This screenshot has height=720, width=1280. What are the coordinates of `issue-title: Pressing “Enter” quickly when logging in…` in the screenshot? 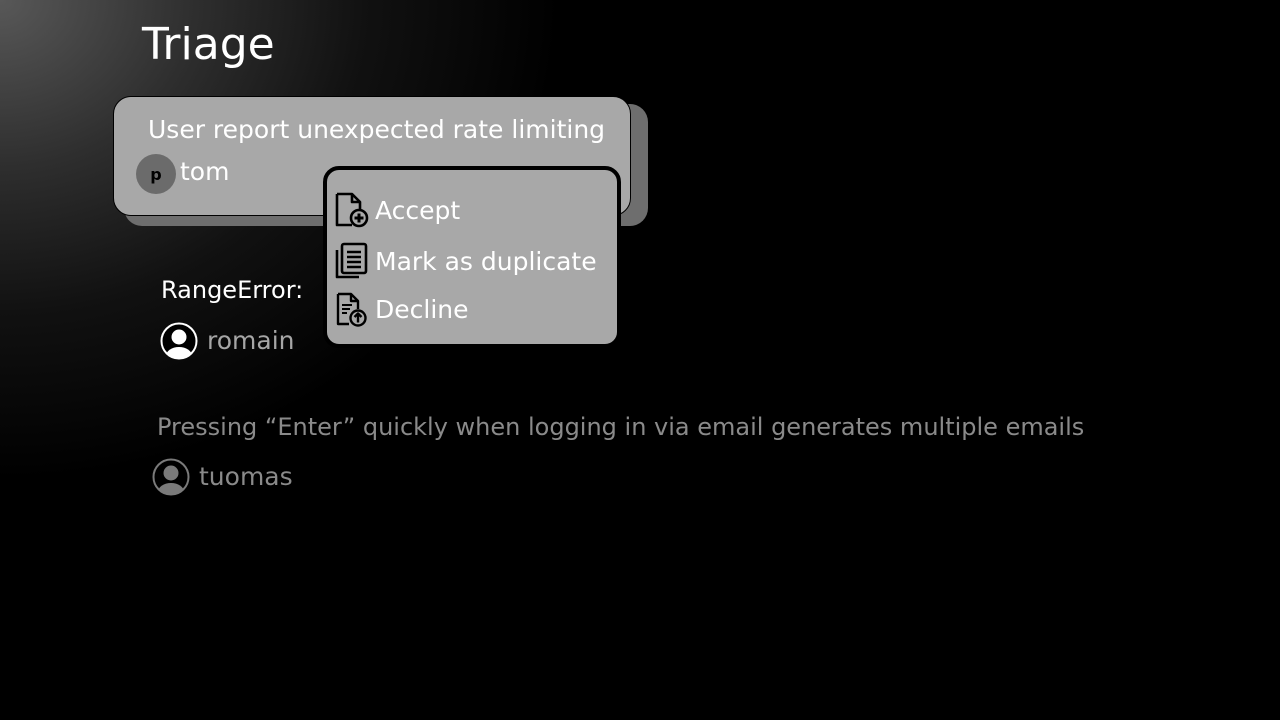 It's located at (621, 427).